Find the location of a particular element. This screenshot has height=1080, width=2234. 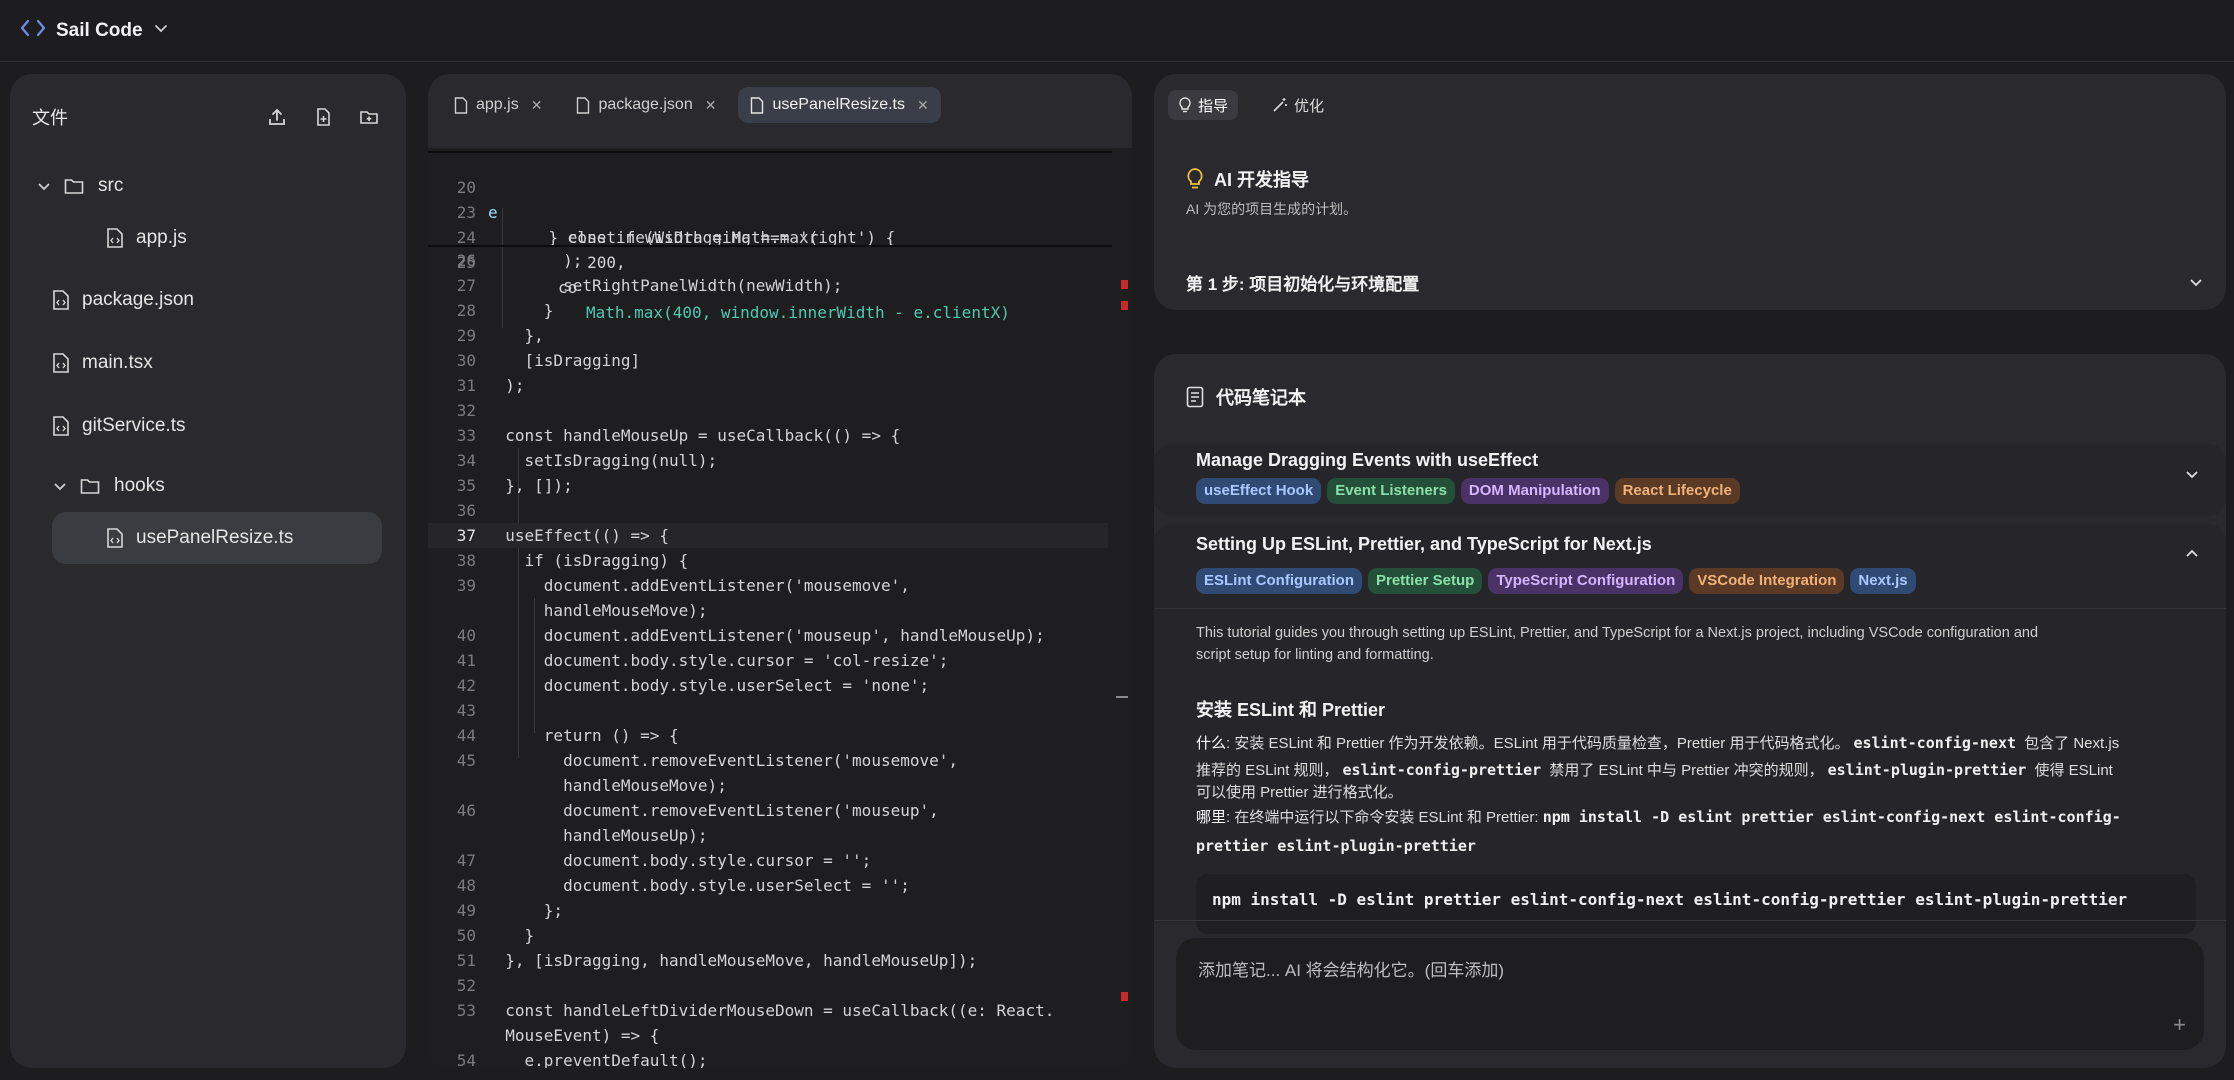

code-line: 24 200, is located at coordinates (768, 236).